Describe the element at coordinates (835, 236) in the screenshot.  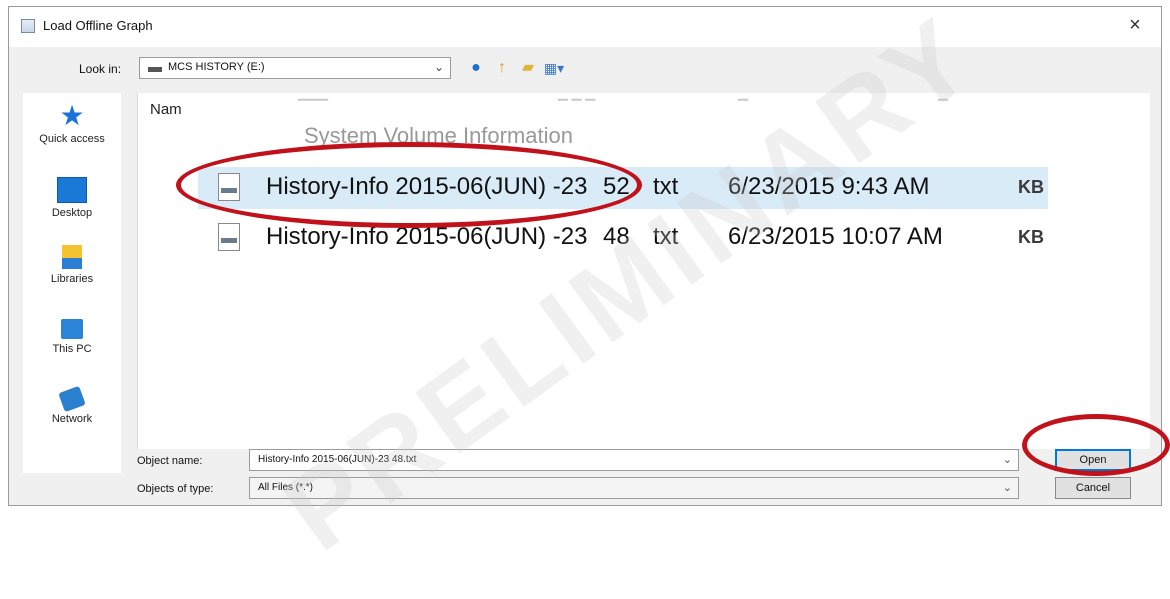
I see `file-date: 6/23/2015 10:07 AM` at that location.